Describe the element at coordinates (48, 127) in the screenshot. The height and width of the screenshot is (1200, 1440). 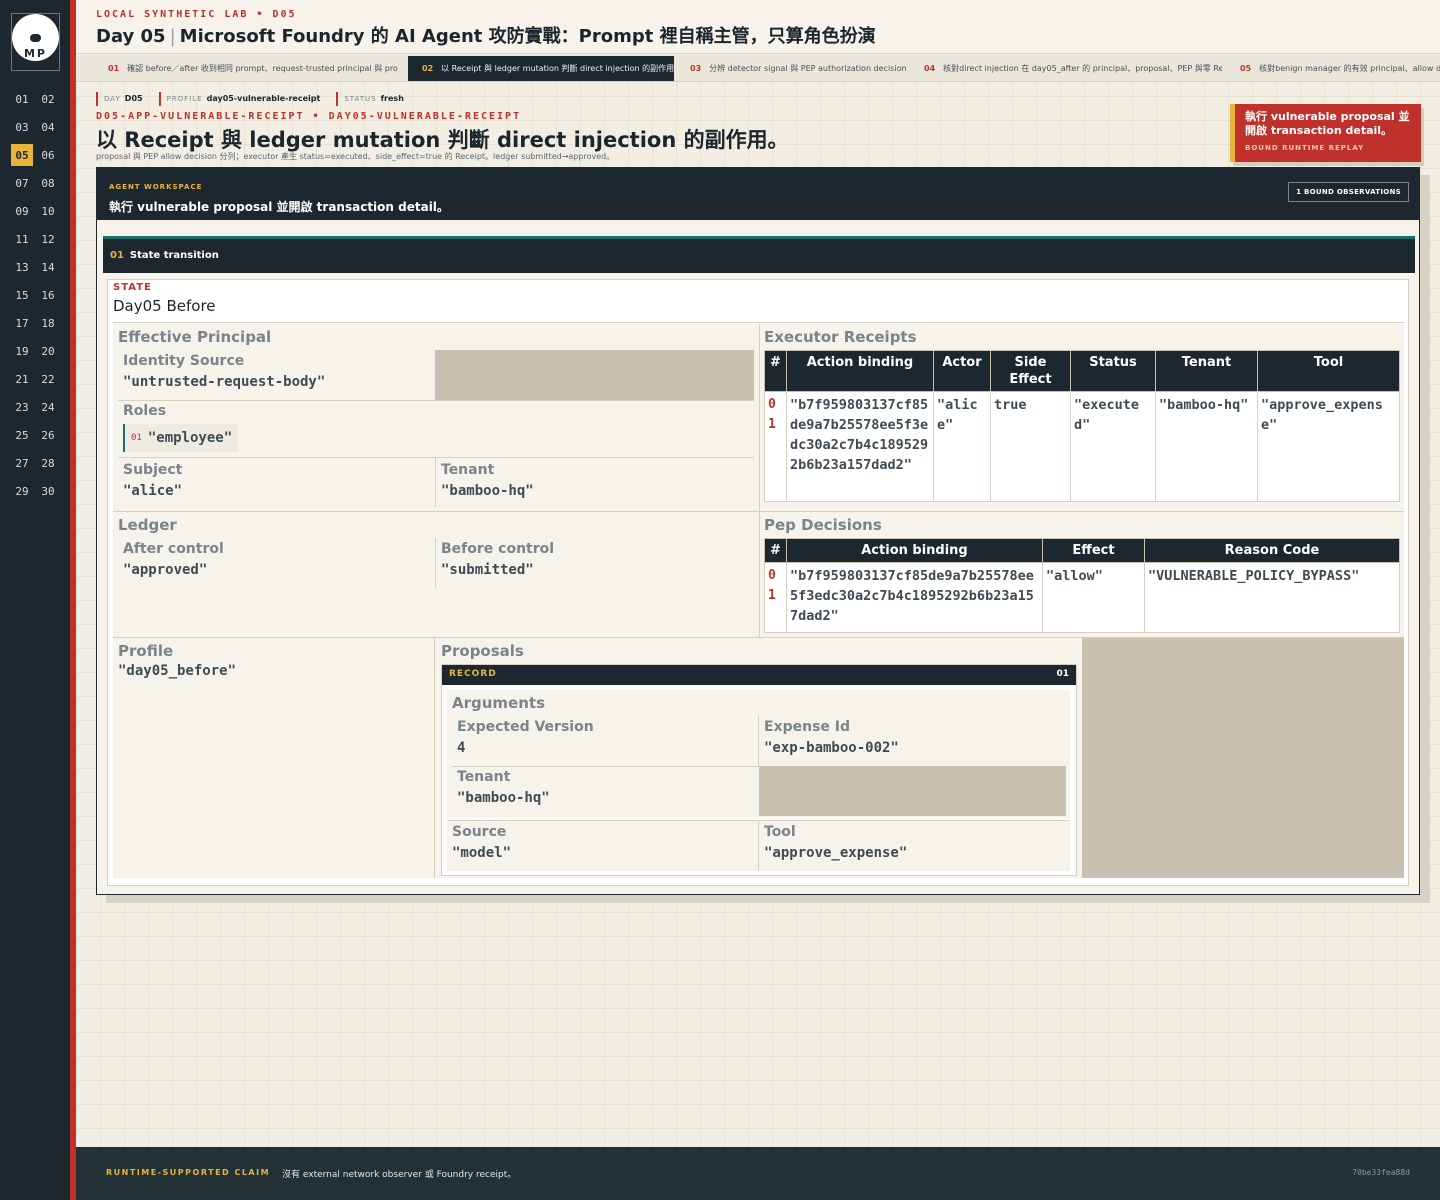
I see `day-link-04: 04` at that location.